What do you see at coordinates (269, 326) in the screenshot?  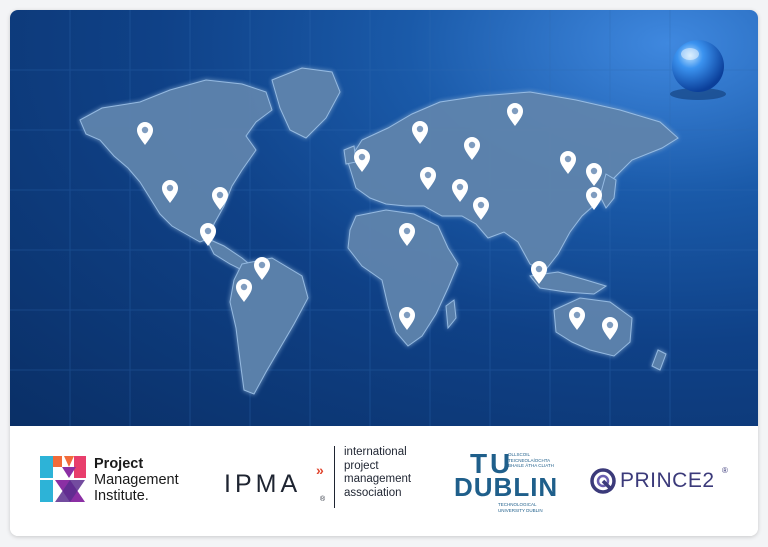 I see `continent-south-america` at bounding box center [269, 326].